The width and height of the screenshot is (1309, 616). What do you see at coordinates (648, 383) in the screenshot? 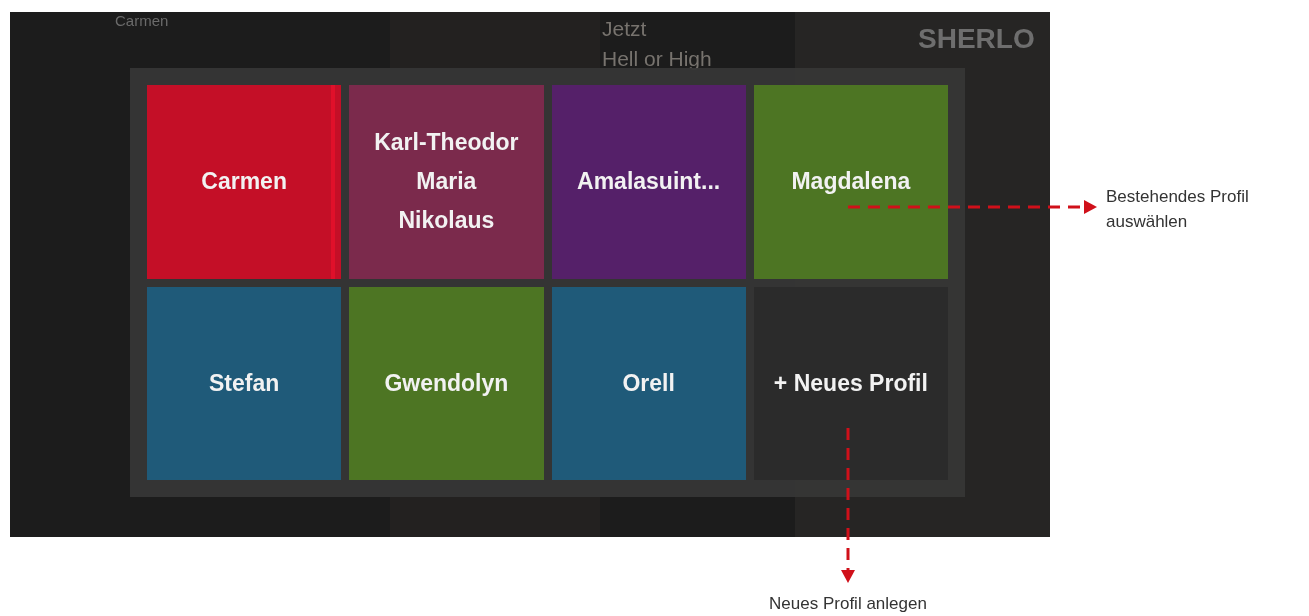
I see `profile-tile: Orell` at bounding box center [648, 383].